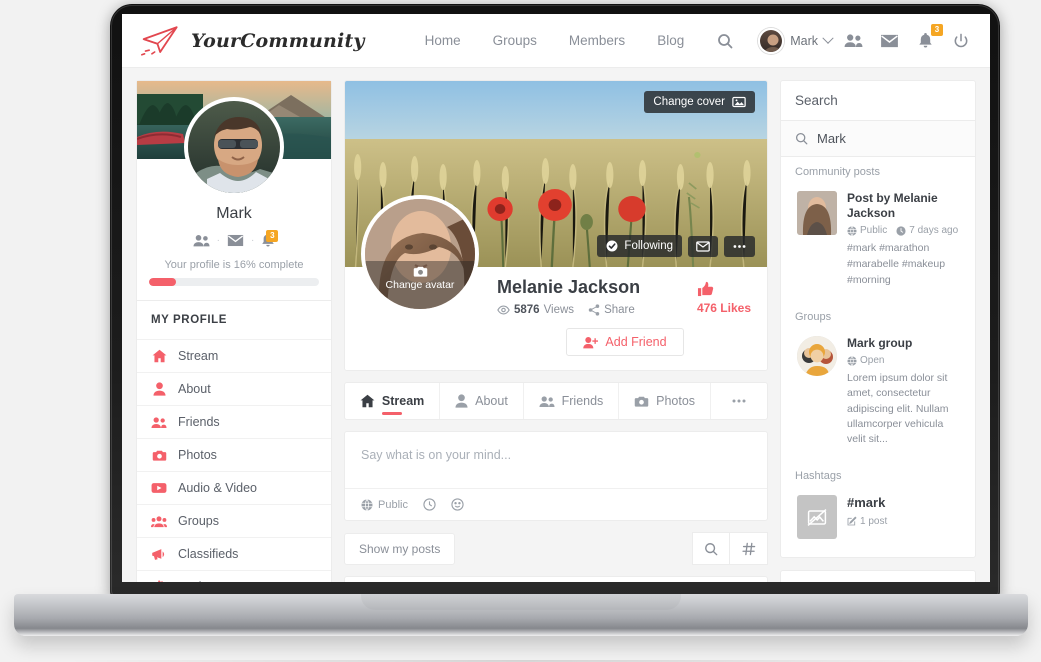 This screenshot has height=662, width=1041. Describe the element at coordinates (648, 246) in the screenshot. I see `following-label: Following` at that location.